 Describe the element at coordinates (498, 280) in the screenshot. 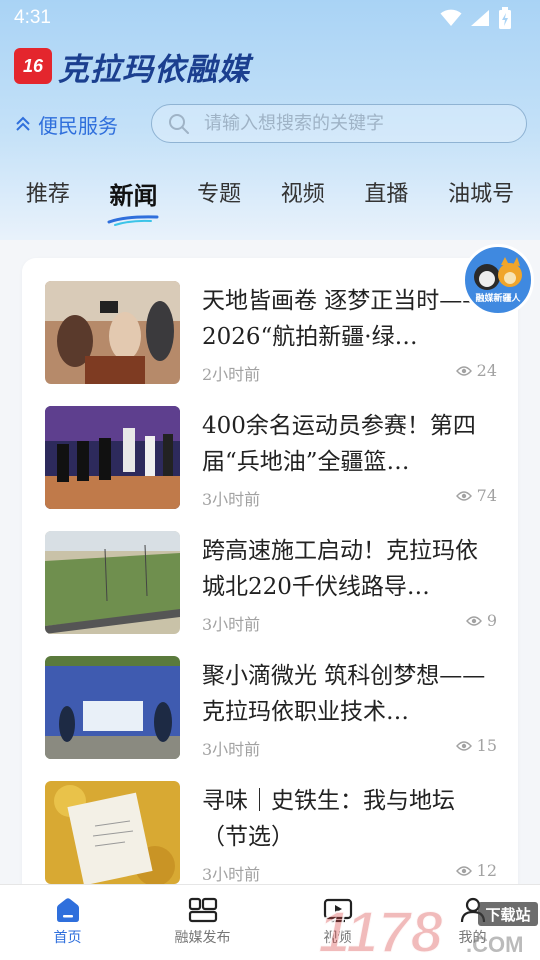

I see `mascot-float-button: 融媒新疆人` at that location.